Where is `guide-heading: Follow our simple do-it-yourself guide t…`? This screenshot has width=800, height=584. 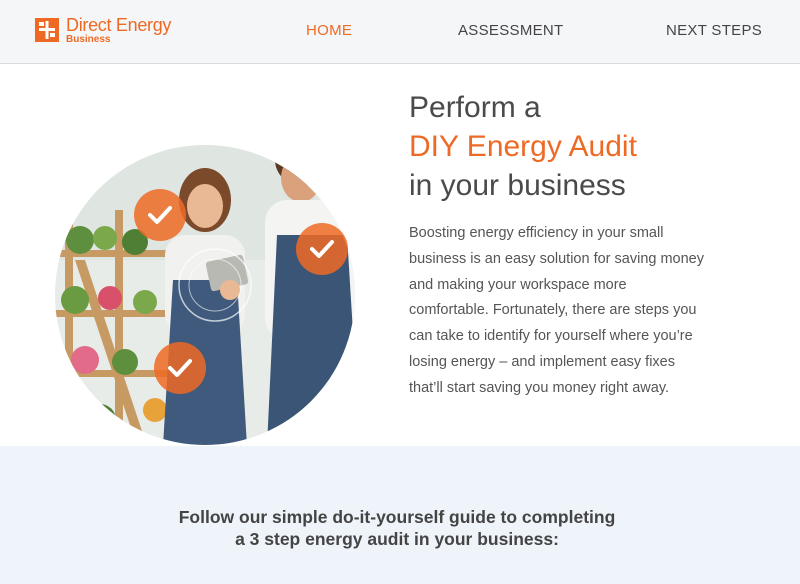 guide-heading: Follow our simple do-it-yourself guide t… is located at coordinates (397, 528).